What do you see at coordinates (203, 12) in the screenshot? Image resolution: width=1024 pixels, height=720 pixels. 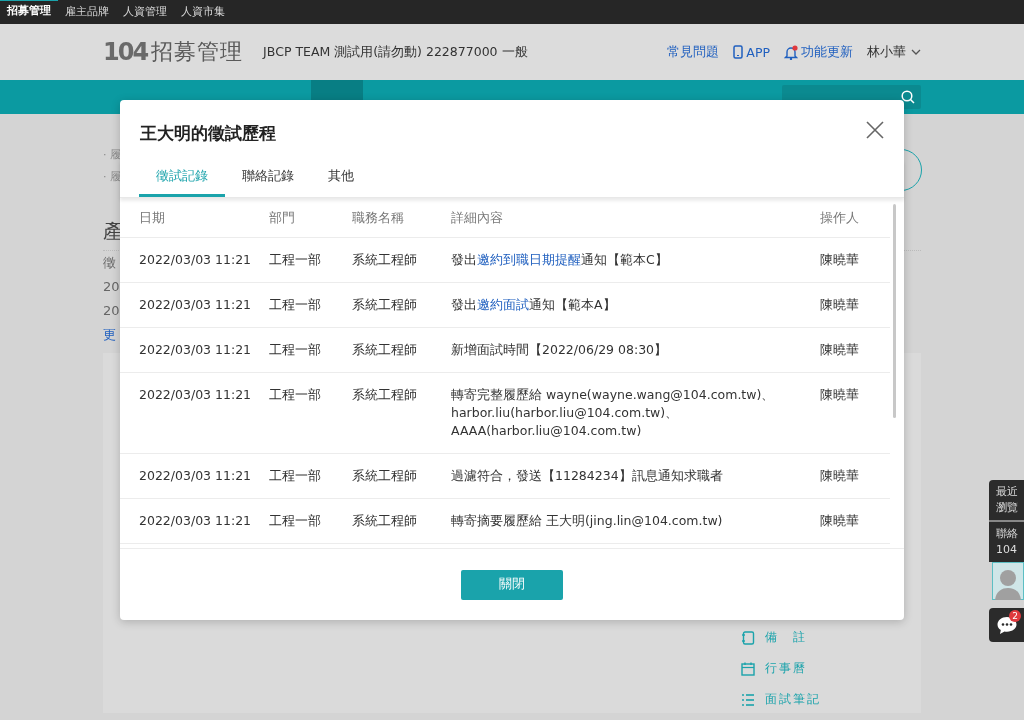 I see `top-bar-tab: 人資市集` at bounding box center [203, 12].